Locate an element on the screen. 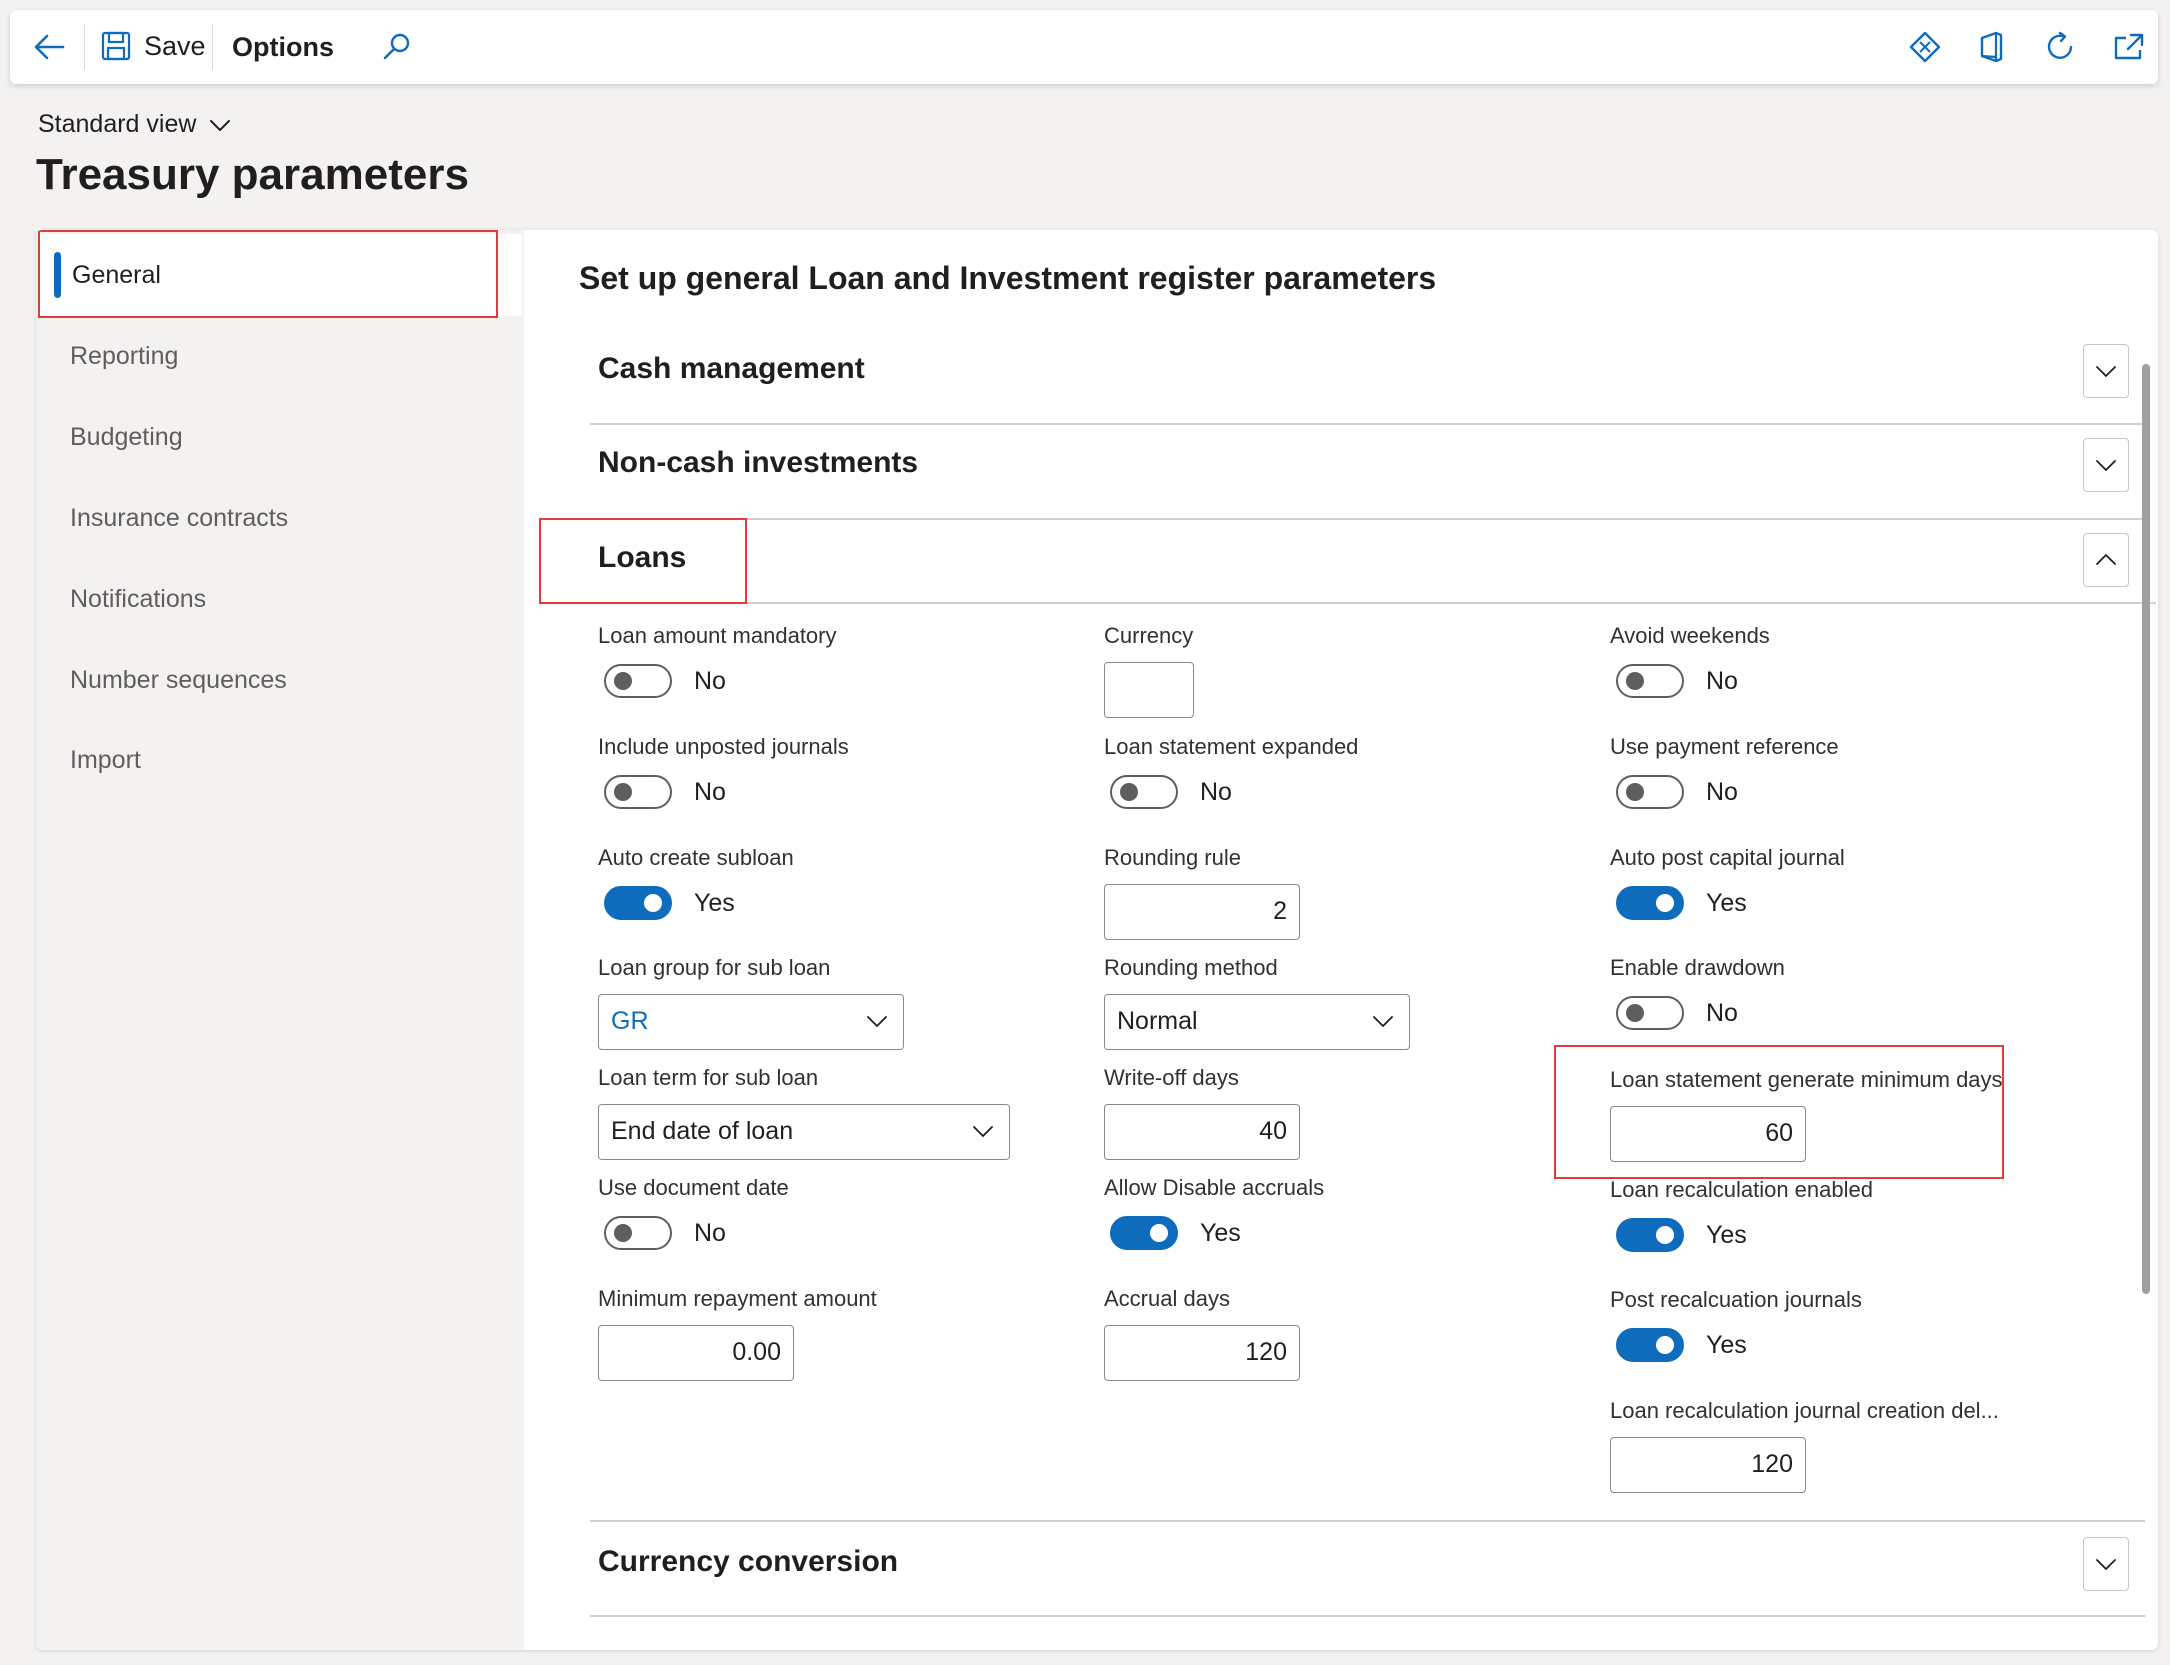 This screenshot has width=2170, height=1665. options-button: Options is located at coordinates (283, 47).